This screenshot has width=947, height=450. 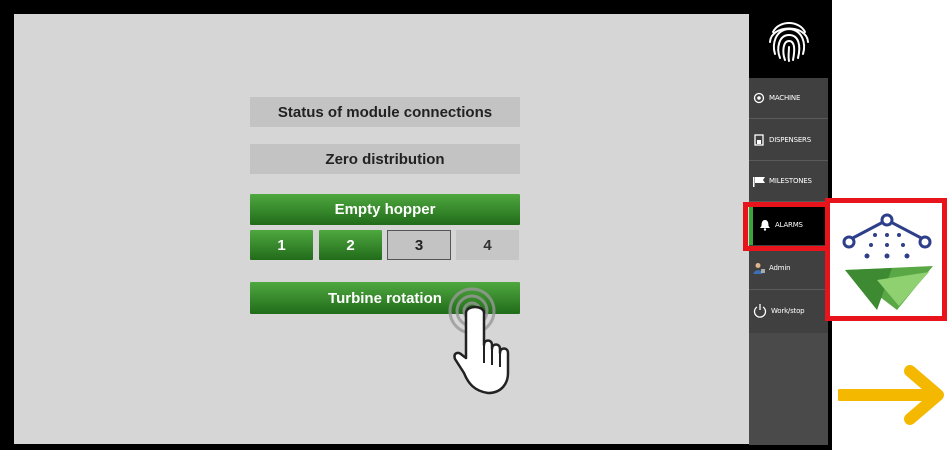 I want to click on sidebar-item-label: MACHINE, so click(x=785, y=98).